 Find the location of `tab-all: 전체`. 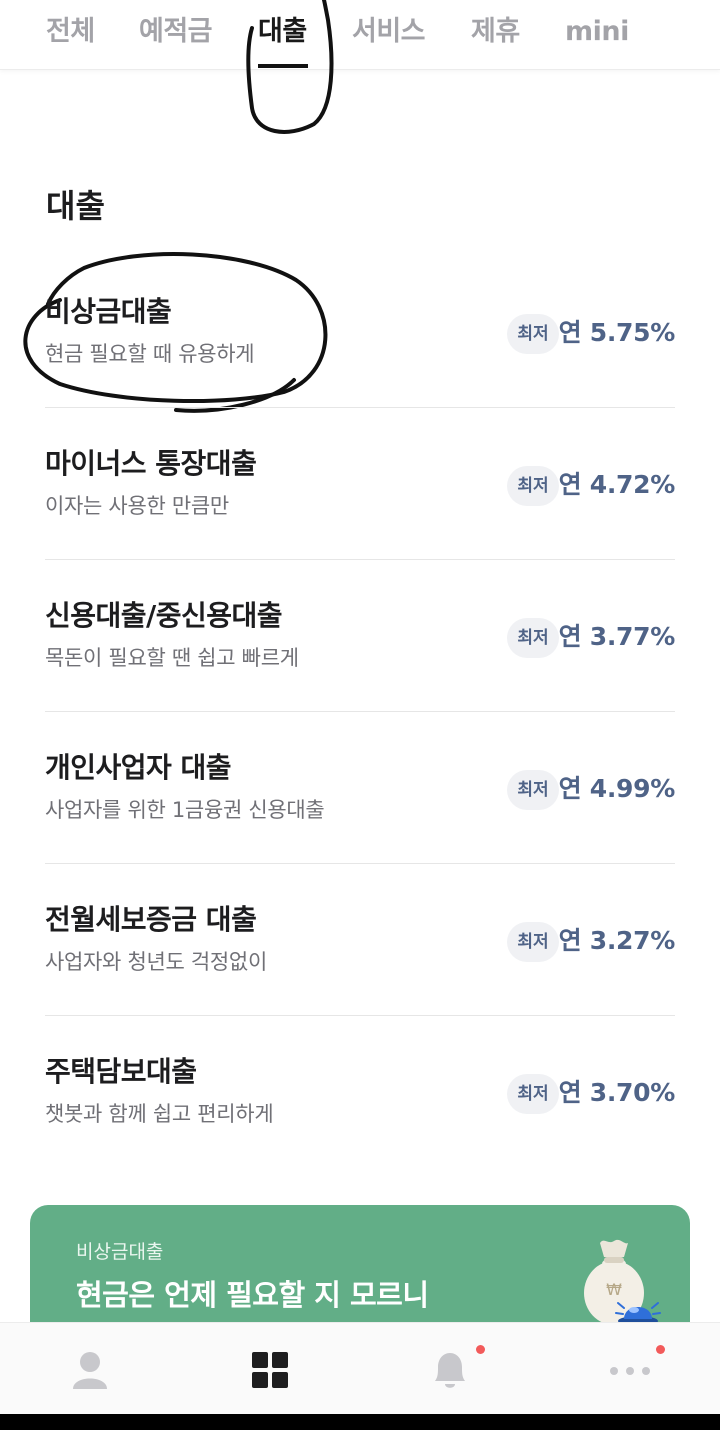

tab-all: 전체 is located at coordinates (70, 32).